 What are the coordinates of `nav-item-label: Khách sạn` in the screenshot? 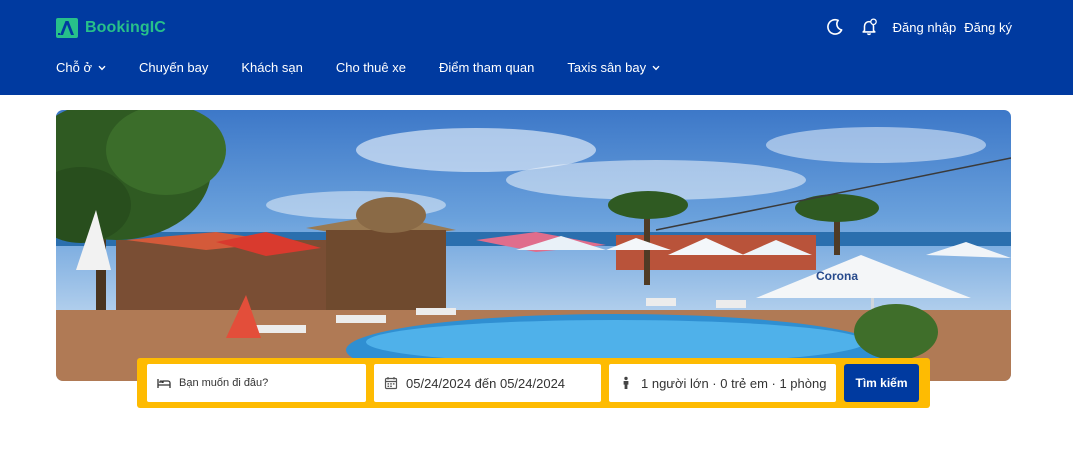 It's located at (272, 67).